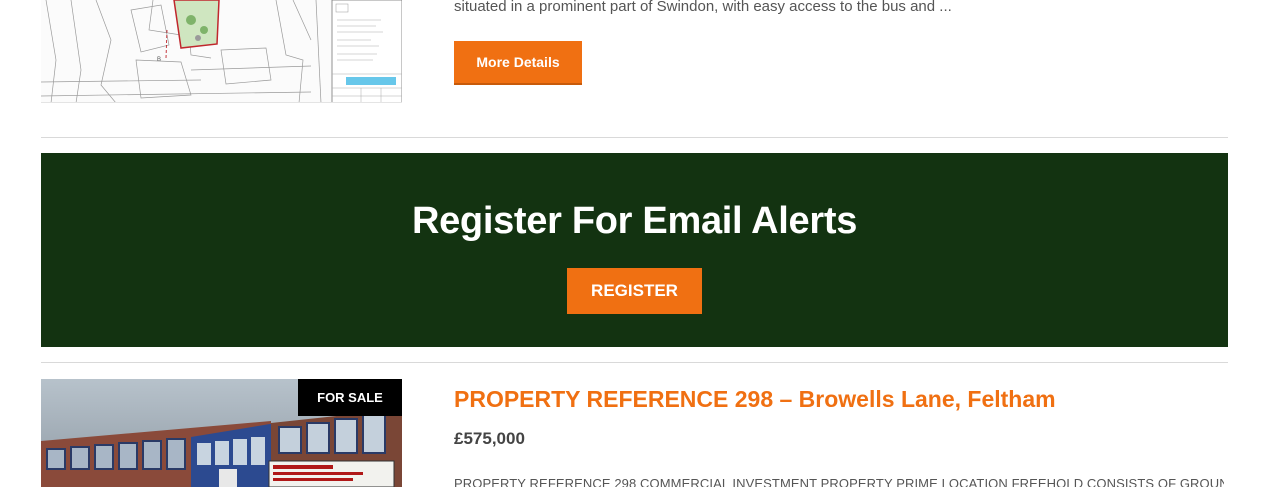  I want to click on property-price: £575,000, so click(489, 438).